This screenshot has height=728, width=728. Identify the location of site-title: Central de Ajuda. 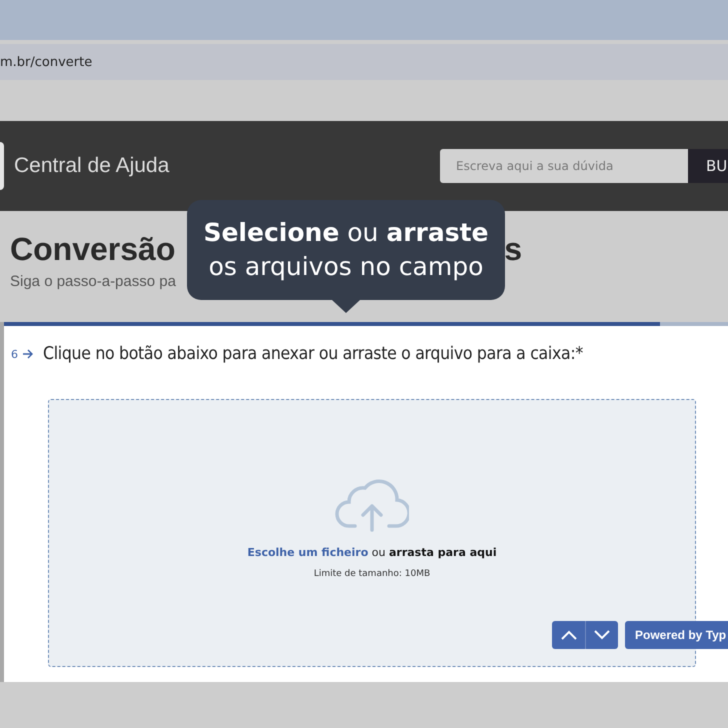
(92, 166).